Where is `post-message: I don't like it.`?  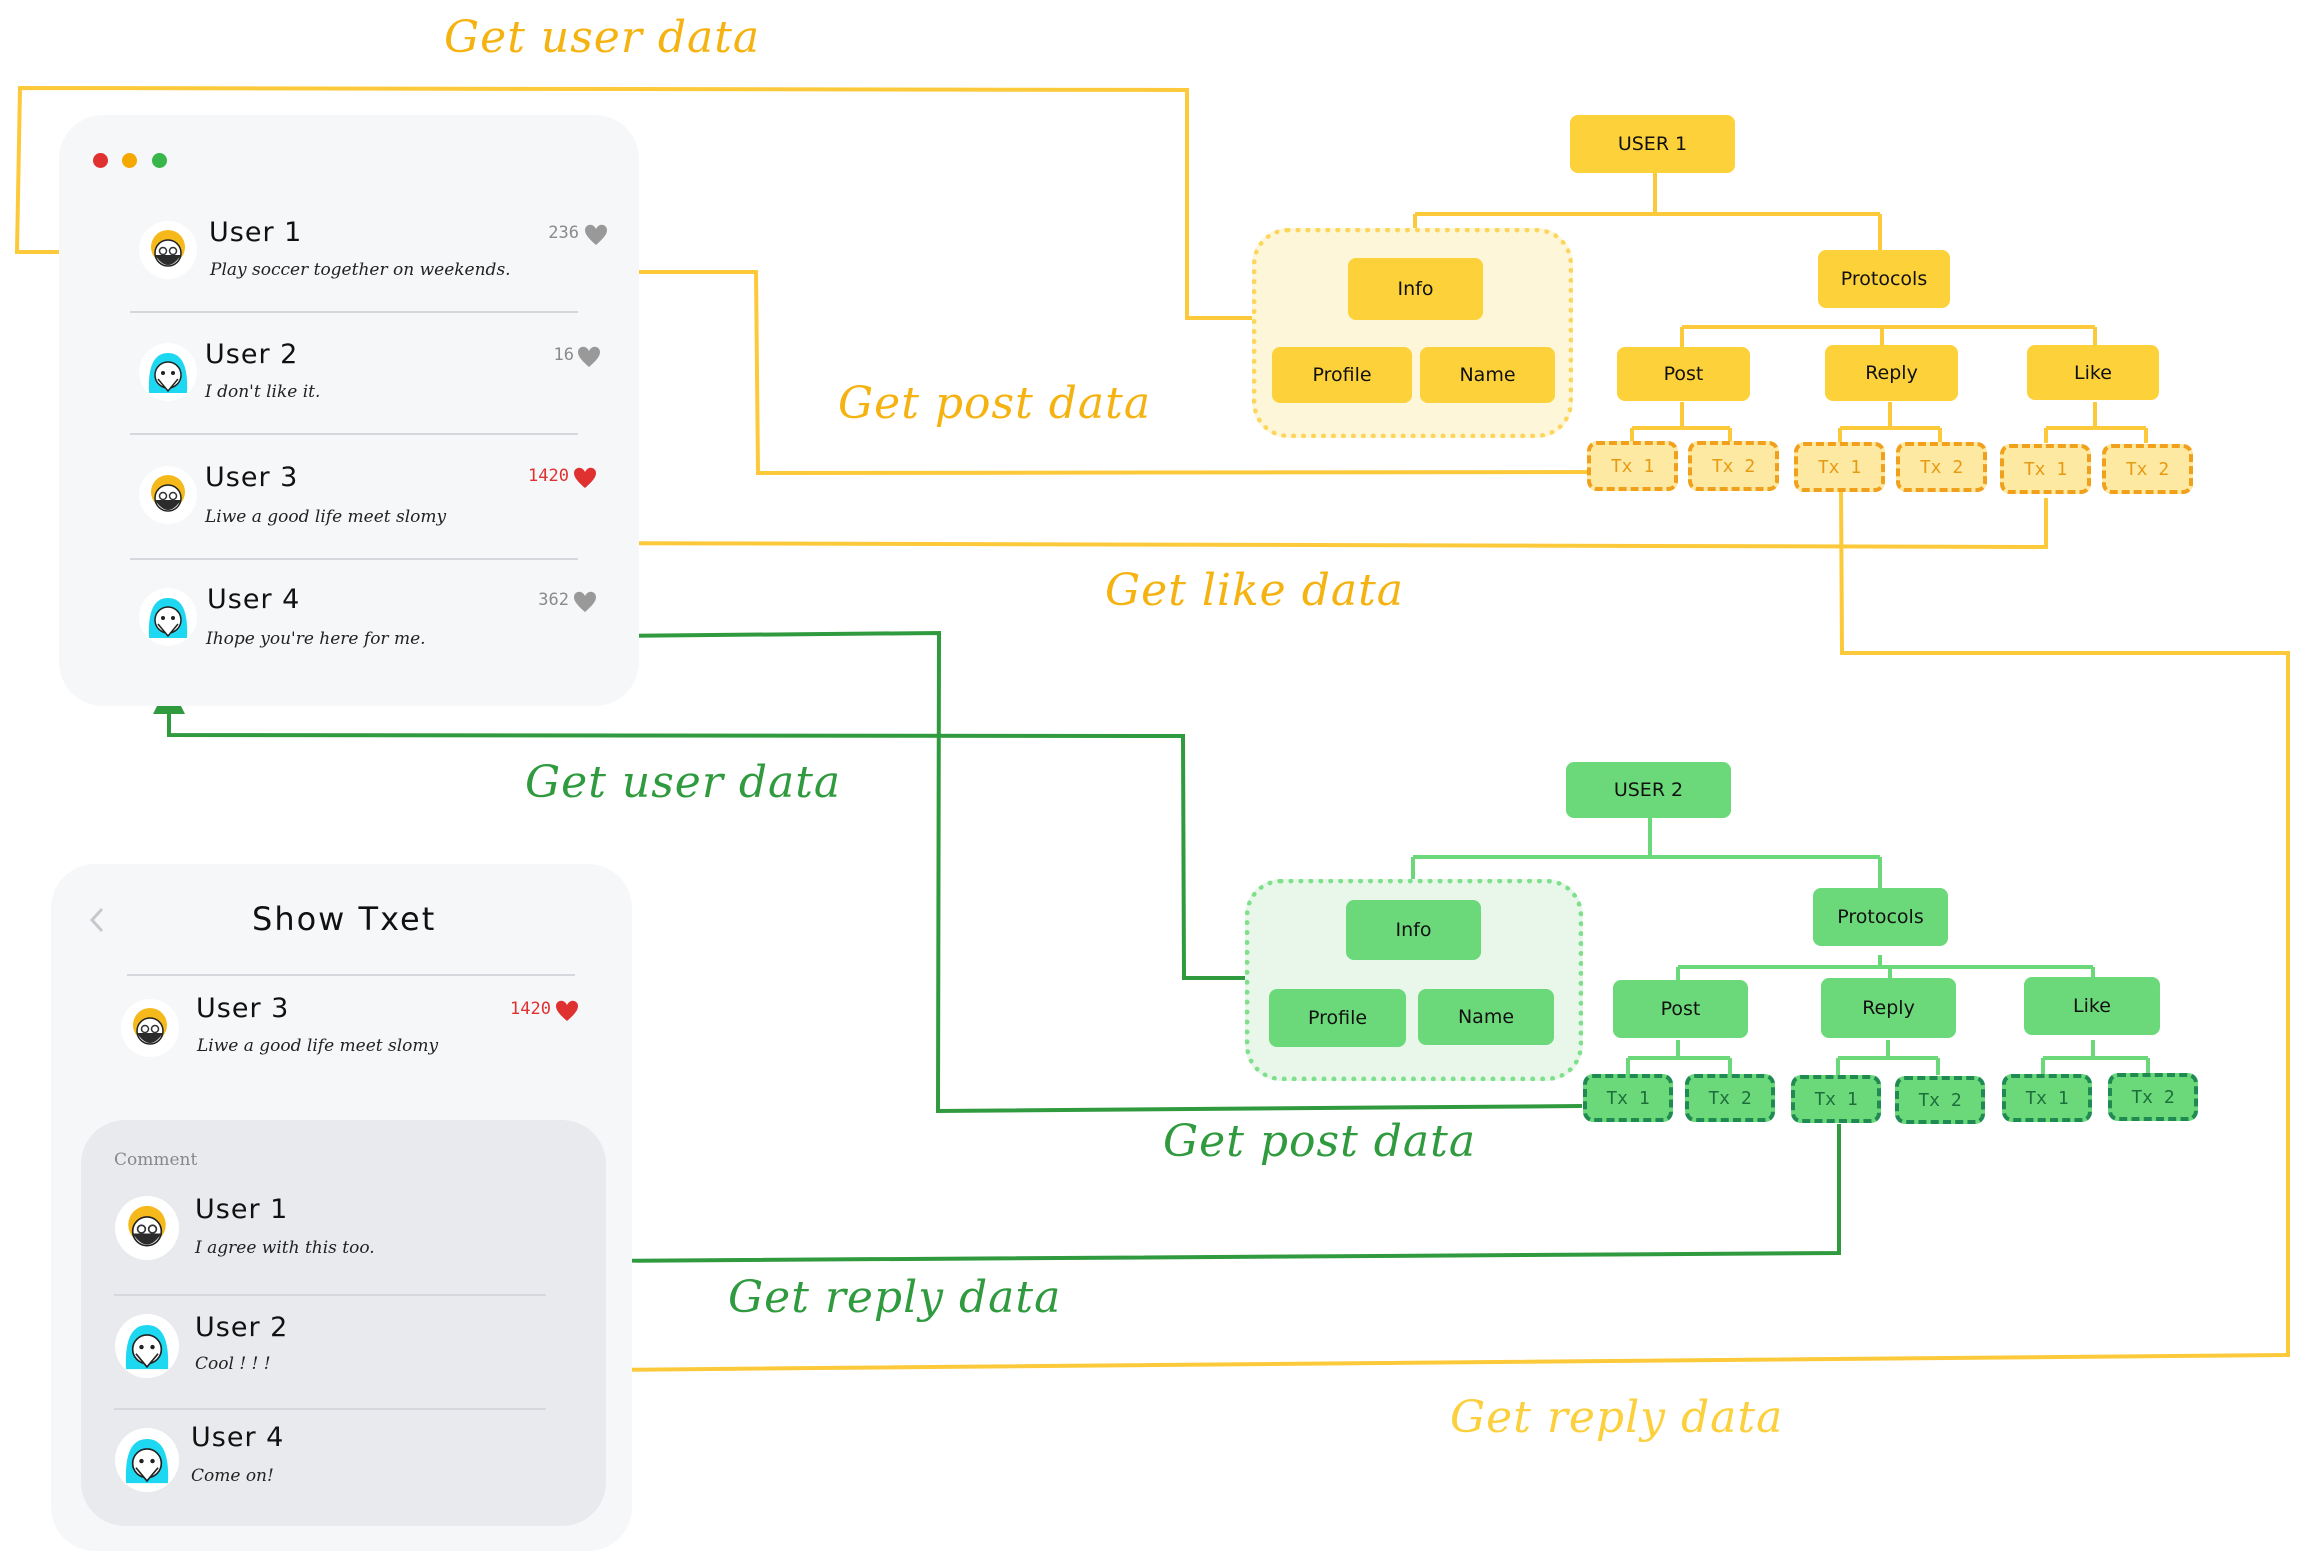
post-message: I don't like it. is located at coordinates (263, 392).